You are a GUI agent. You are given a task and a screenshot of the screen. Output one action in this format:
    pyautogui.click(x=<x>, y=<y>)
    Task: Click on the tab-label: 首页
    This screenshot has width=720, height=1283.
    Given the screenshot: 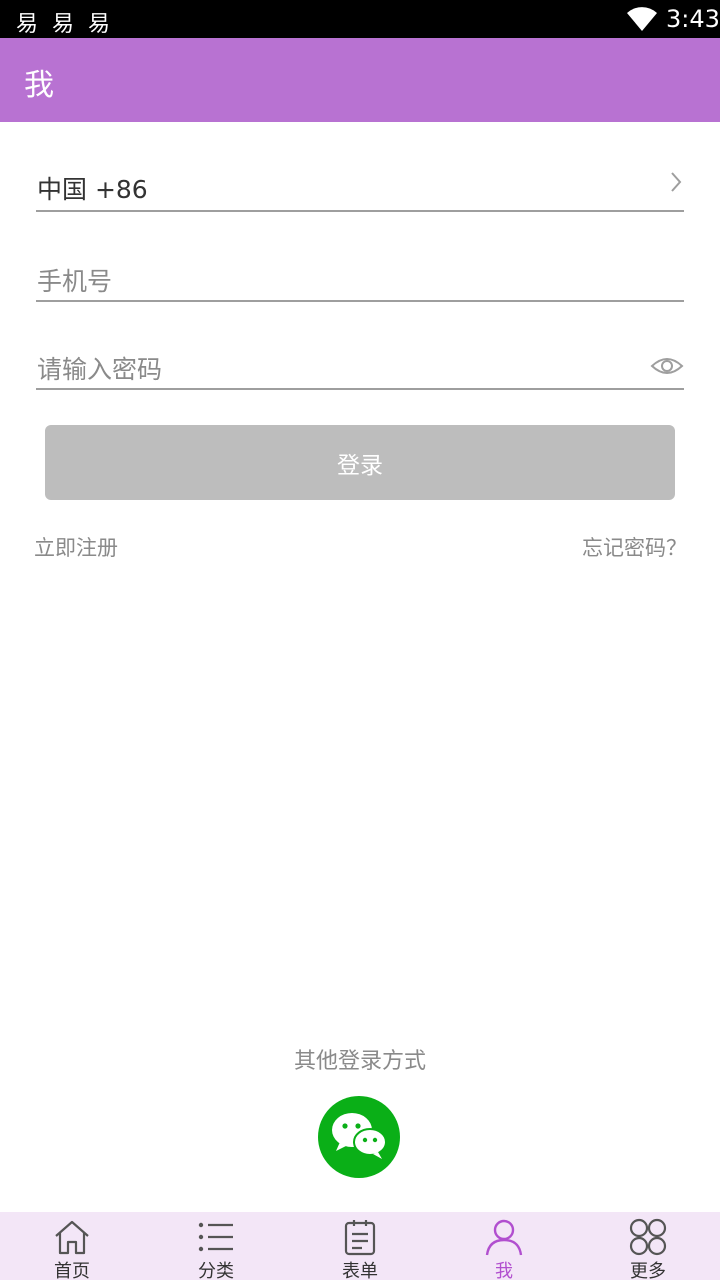 What is the action you would take?
    pyautogui.click(x=72, y=1271)
    